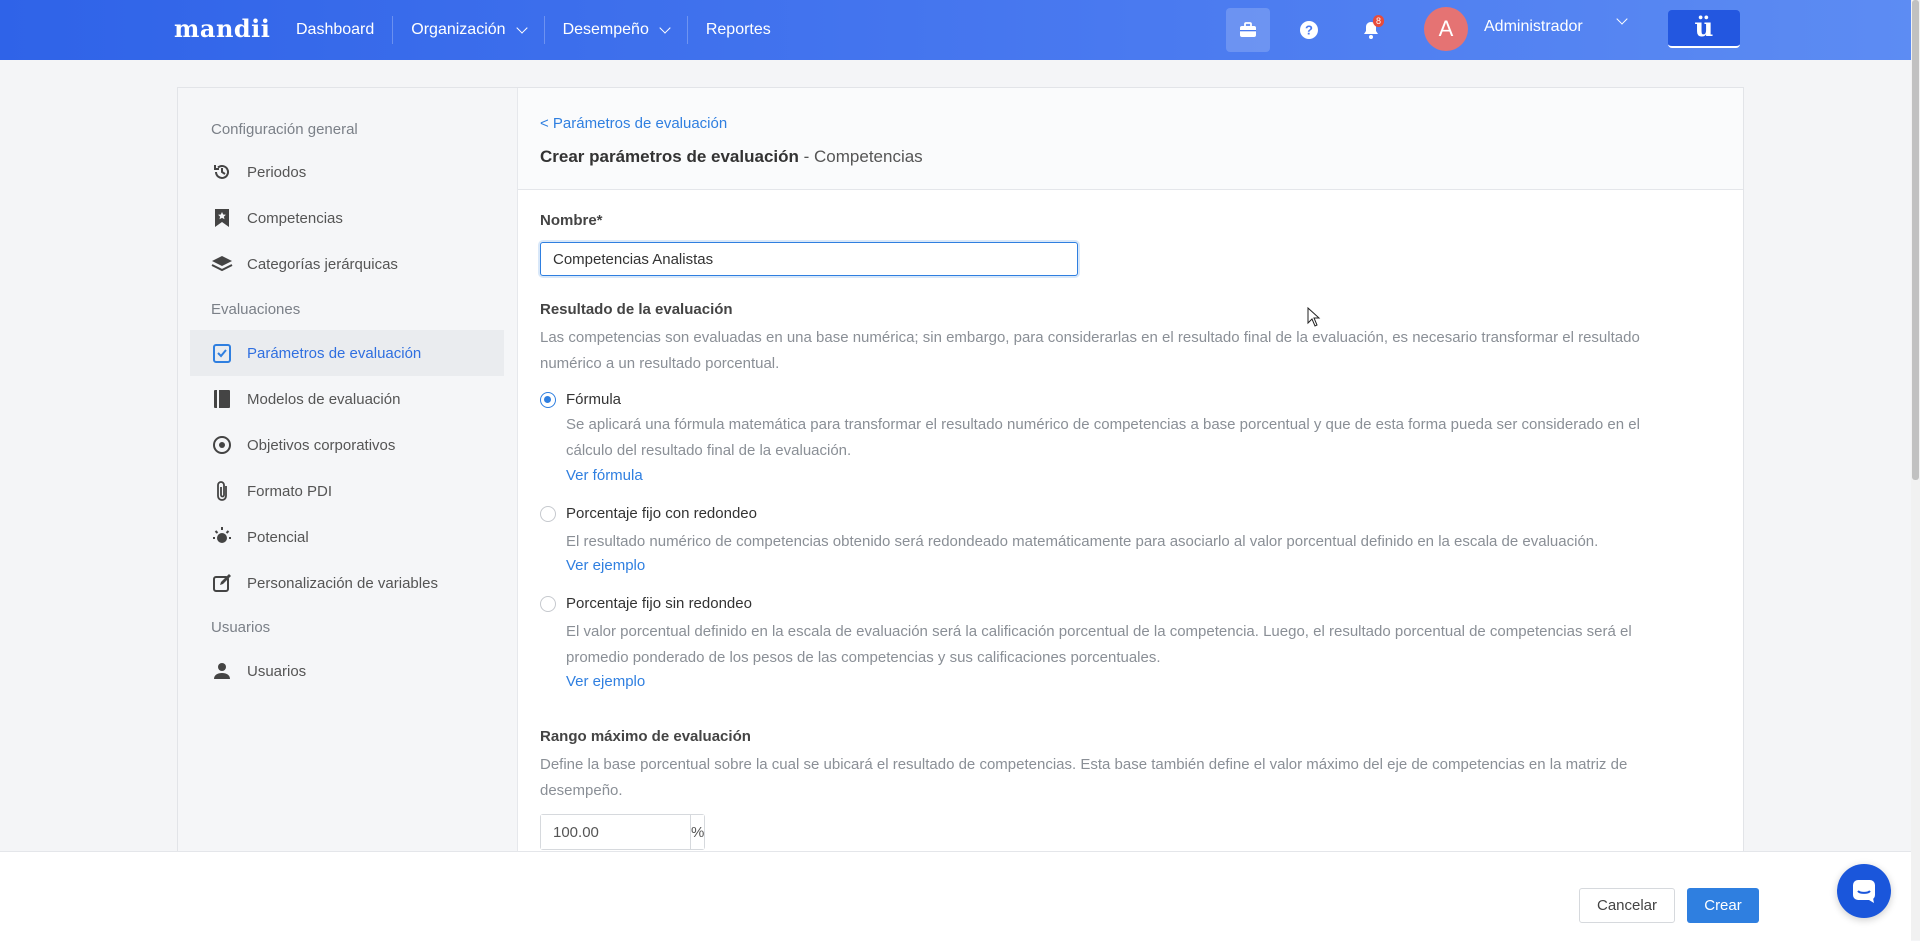 The height and width of the screenshot is (941, 1920). I want to click on action-footer: Cancelar Crear, so click(955, 896).